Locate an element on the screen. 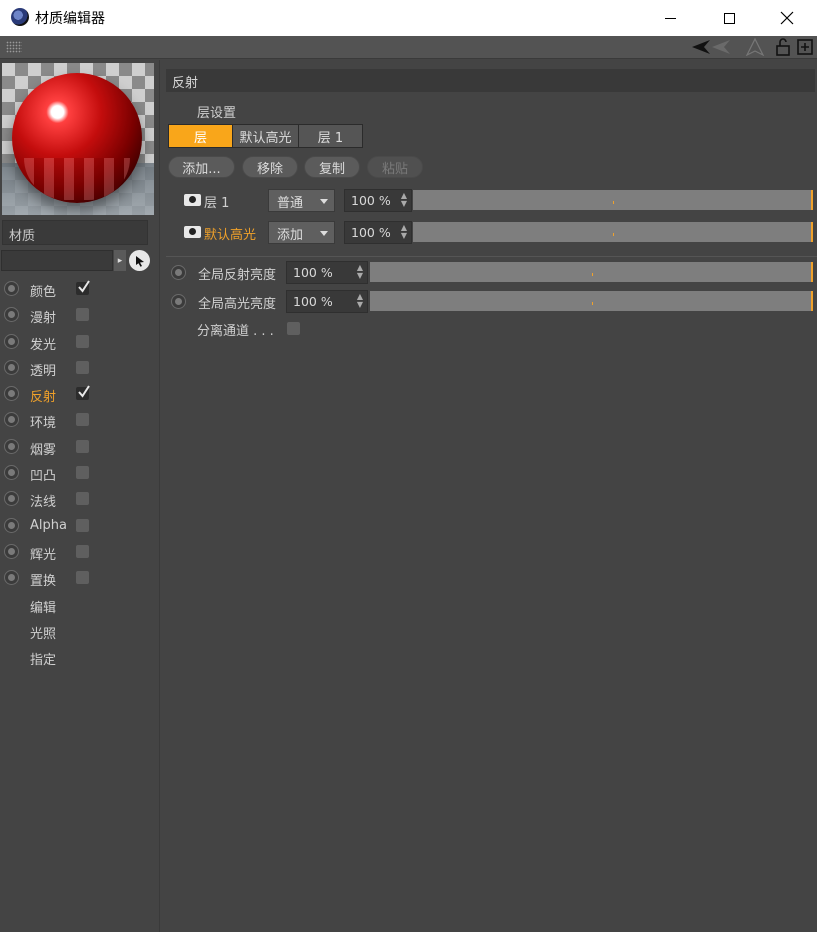 The image size is (817, 932). channel-item-diffusion: 漫射 is located at coordinates (80, 315).